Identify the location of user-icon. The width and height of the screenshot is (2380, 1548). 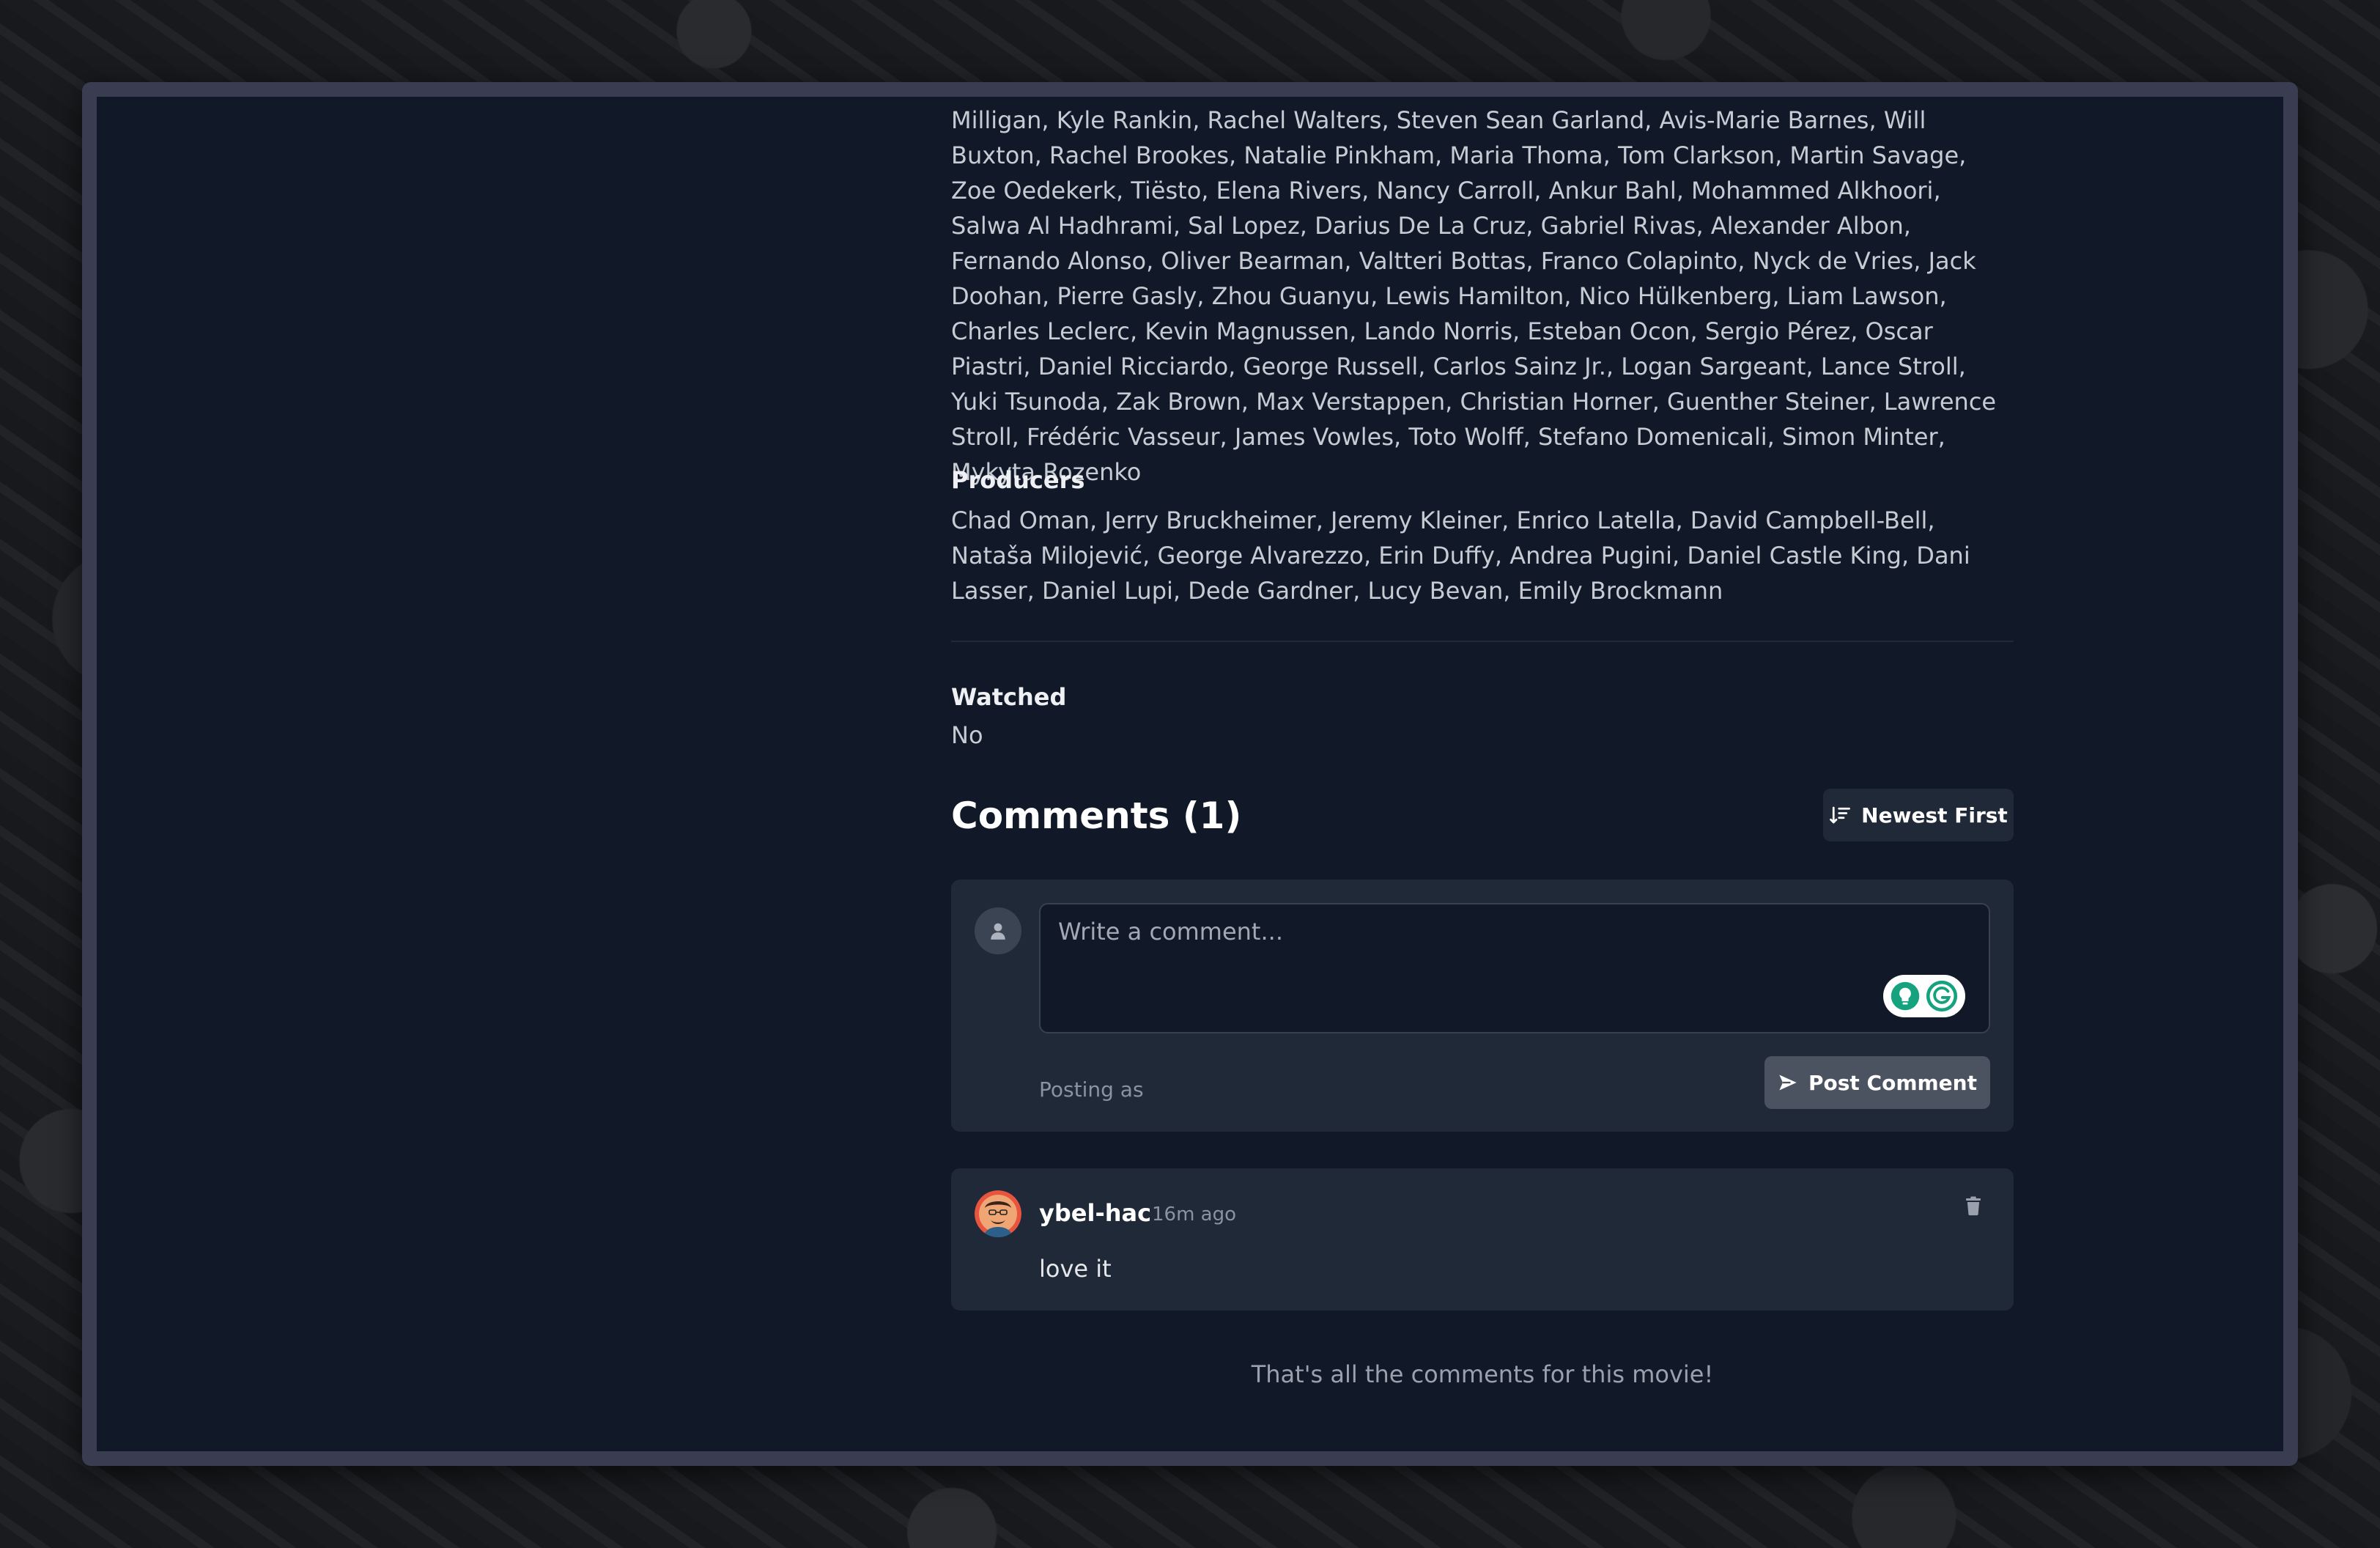
(998, 931).